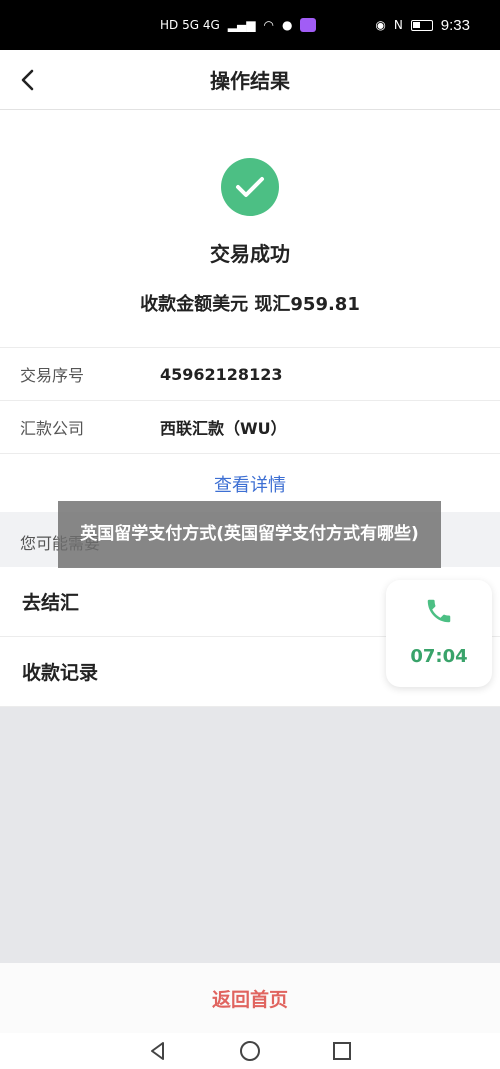 This screenshot has width=500, height=1069. What do you see at coordinates (158, 1051) in the screenshot?
I see `back-triangle-icon` at bounding box center [158, 1051].